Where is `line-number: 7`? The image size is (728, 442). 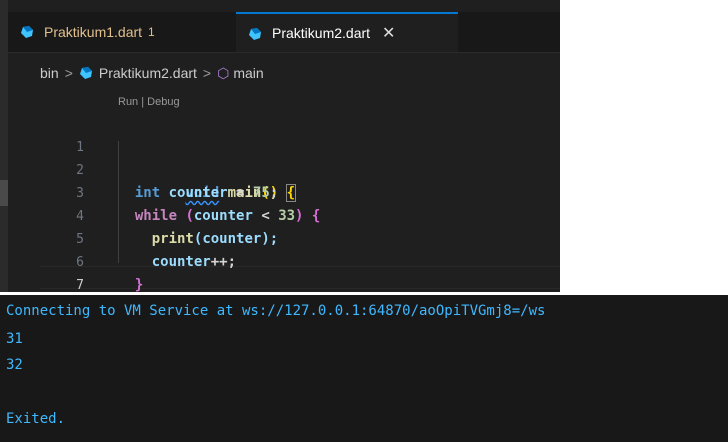
line-number: 7 is located at coordinates (80, 285).